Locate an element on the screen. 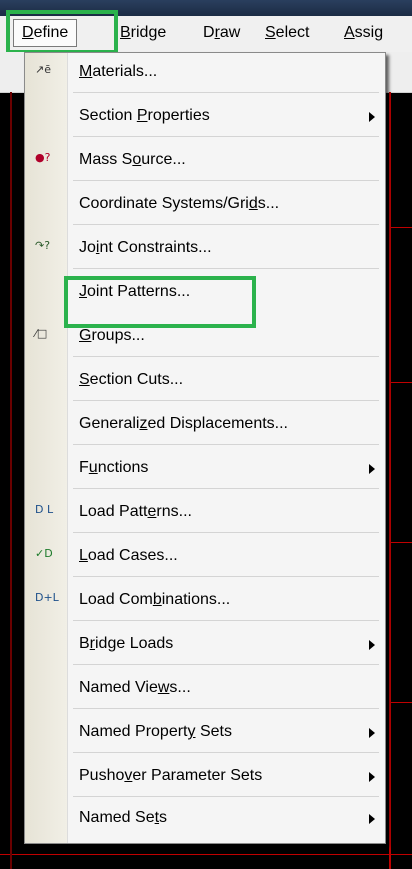 This screenshot has height=869, width=412. load-patterns-icon: D L is located at coordinates (44, 509).